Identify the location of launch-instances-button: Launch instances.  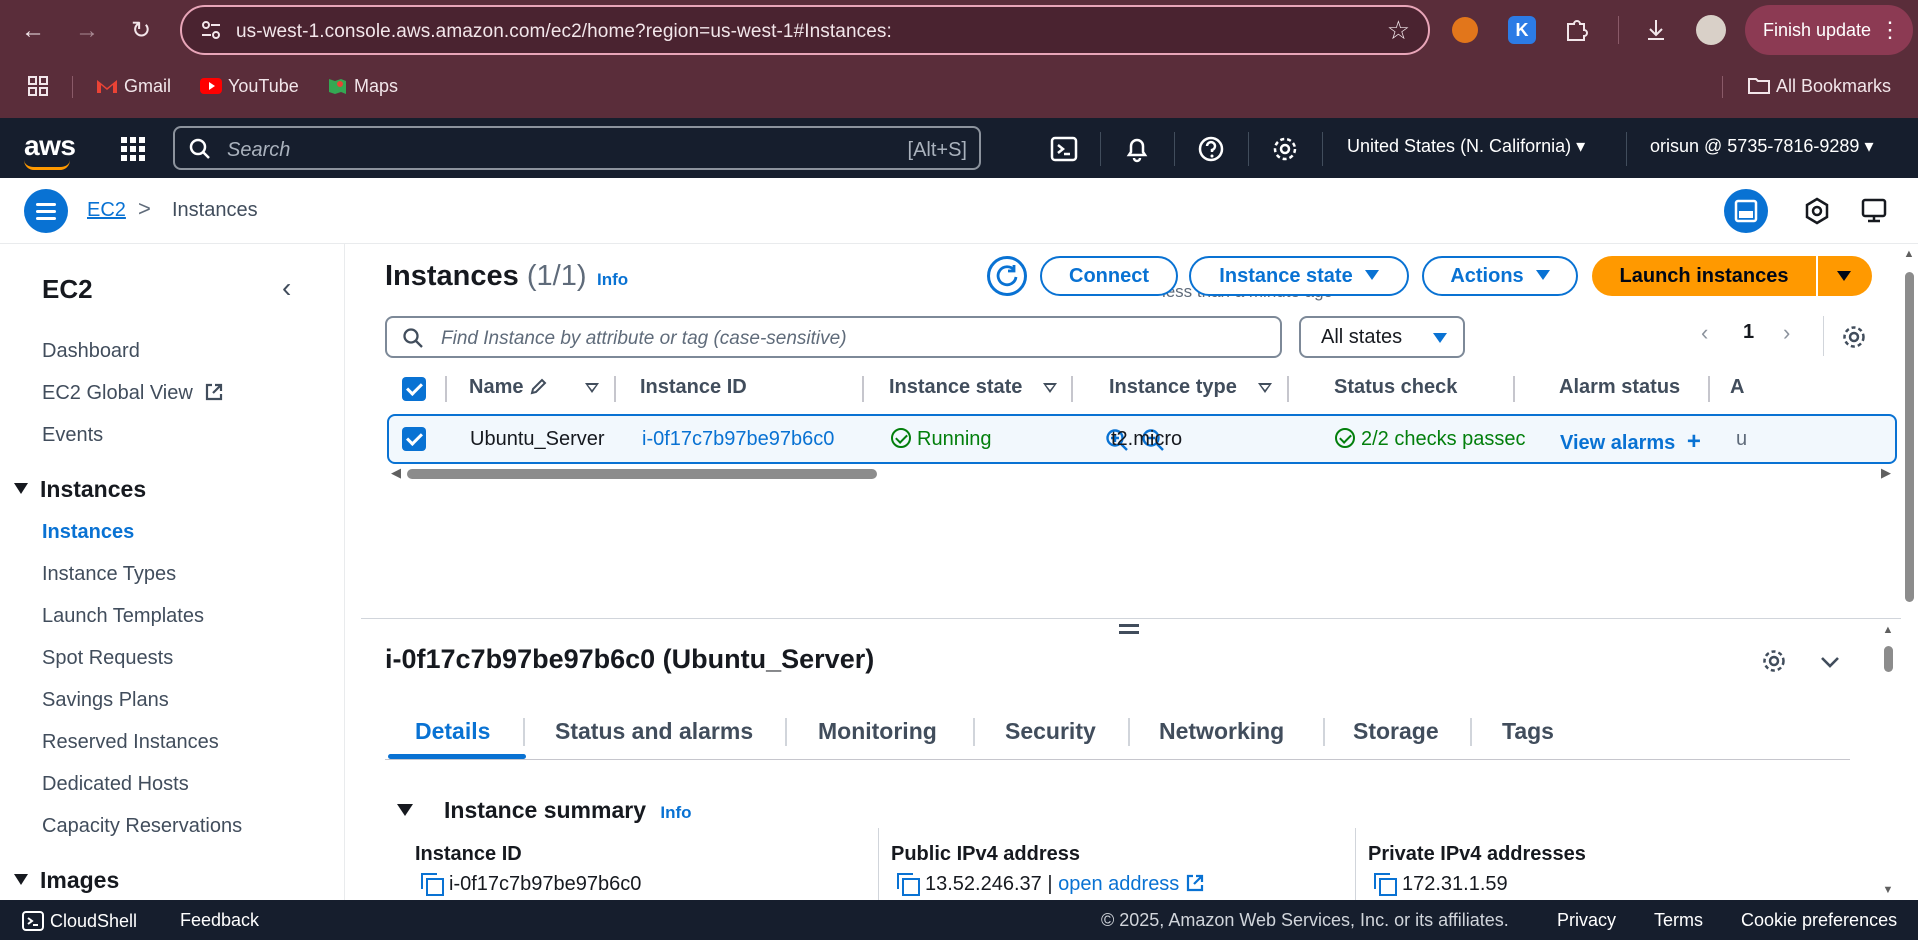
(1704, 276).